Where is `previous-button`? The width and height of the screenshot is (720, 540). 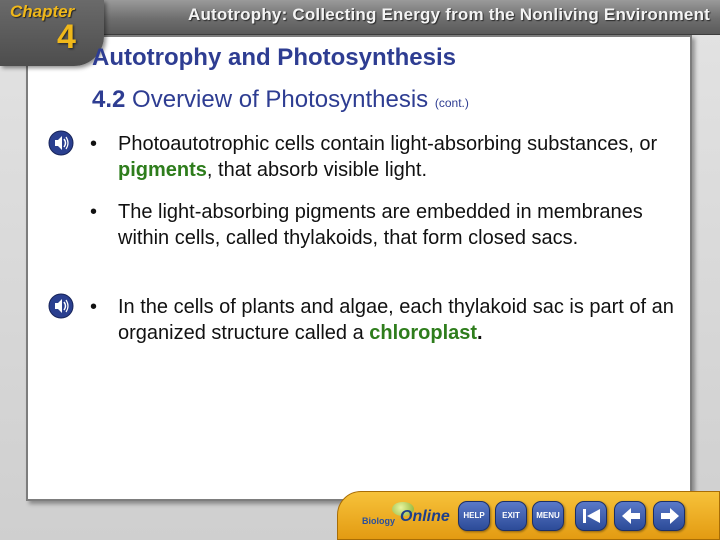
previous-button is located at coordinates (630, 516).